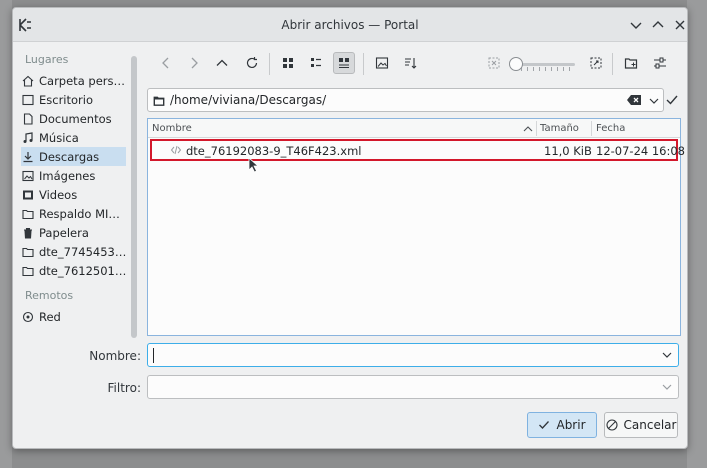 The image size is (707, 468). Describe the element at coordinates (49, 295) in the screenshot. I see `section-title-remotes: Remotos` at that location.